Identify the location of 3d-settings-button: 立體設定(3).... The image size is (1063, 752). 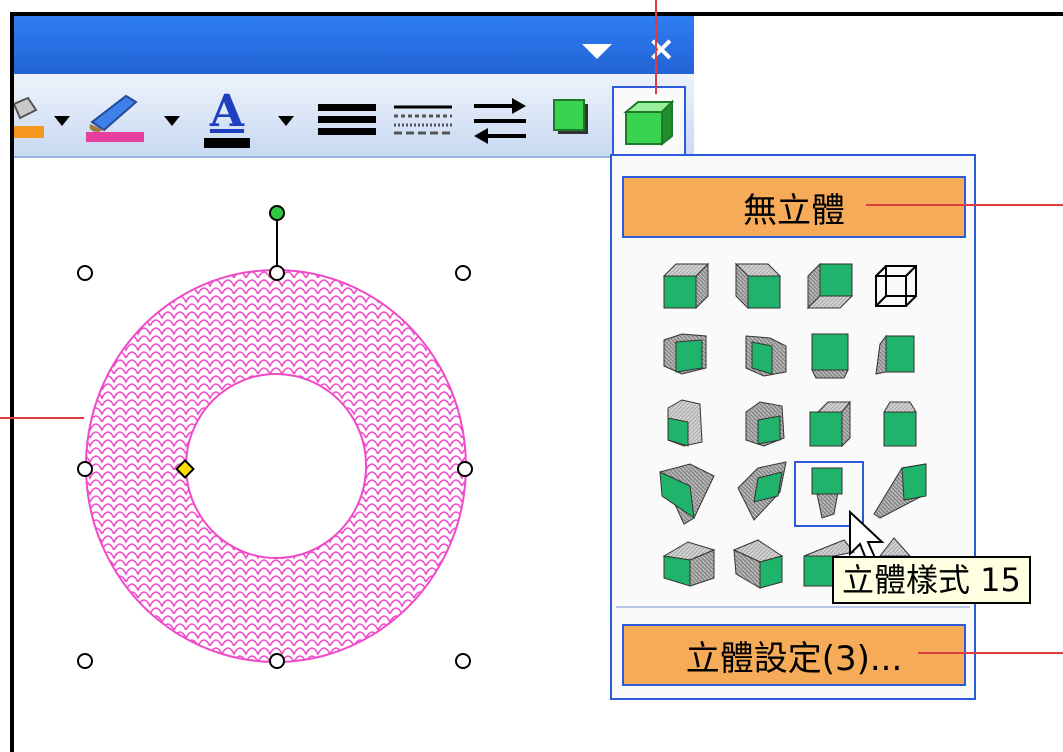
(794, 655).